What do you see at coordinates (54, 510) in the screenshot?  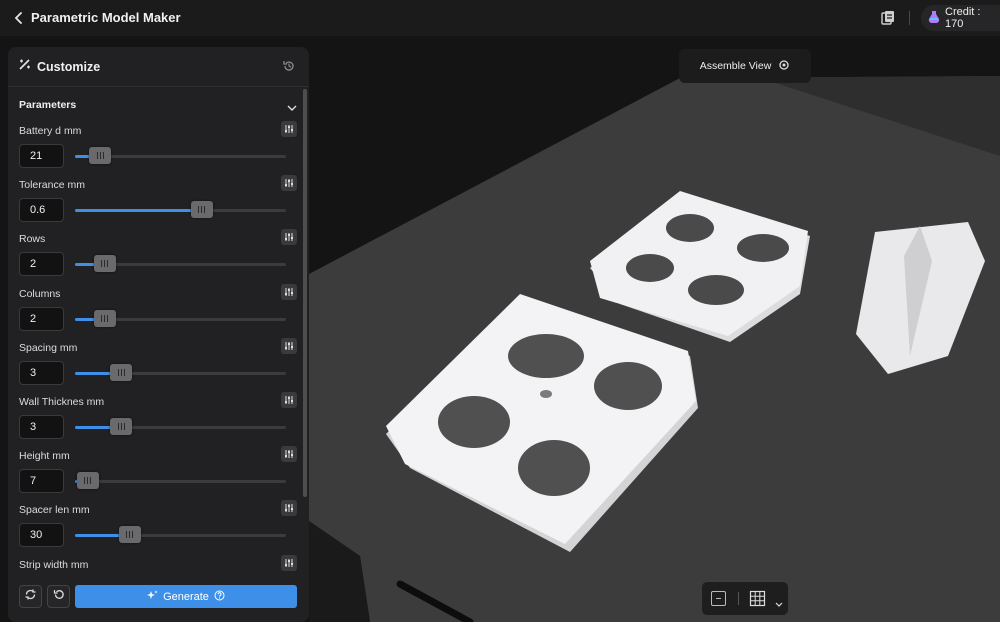 I see `parameter-label: Spacer len mm` at bounding box center [54, 510].